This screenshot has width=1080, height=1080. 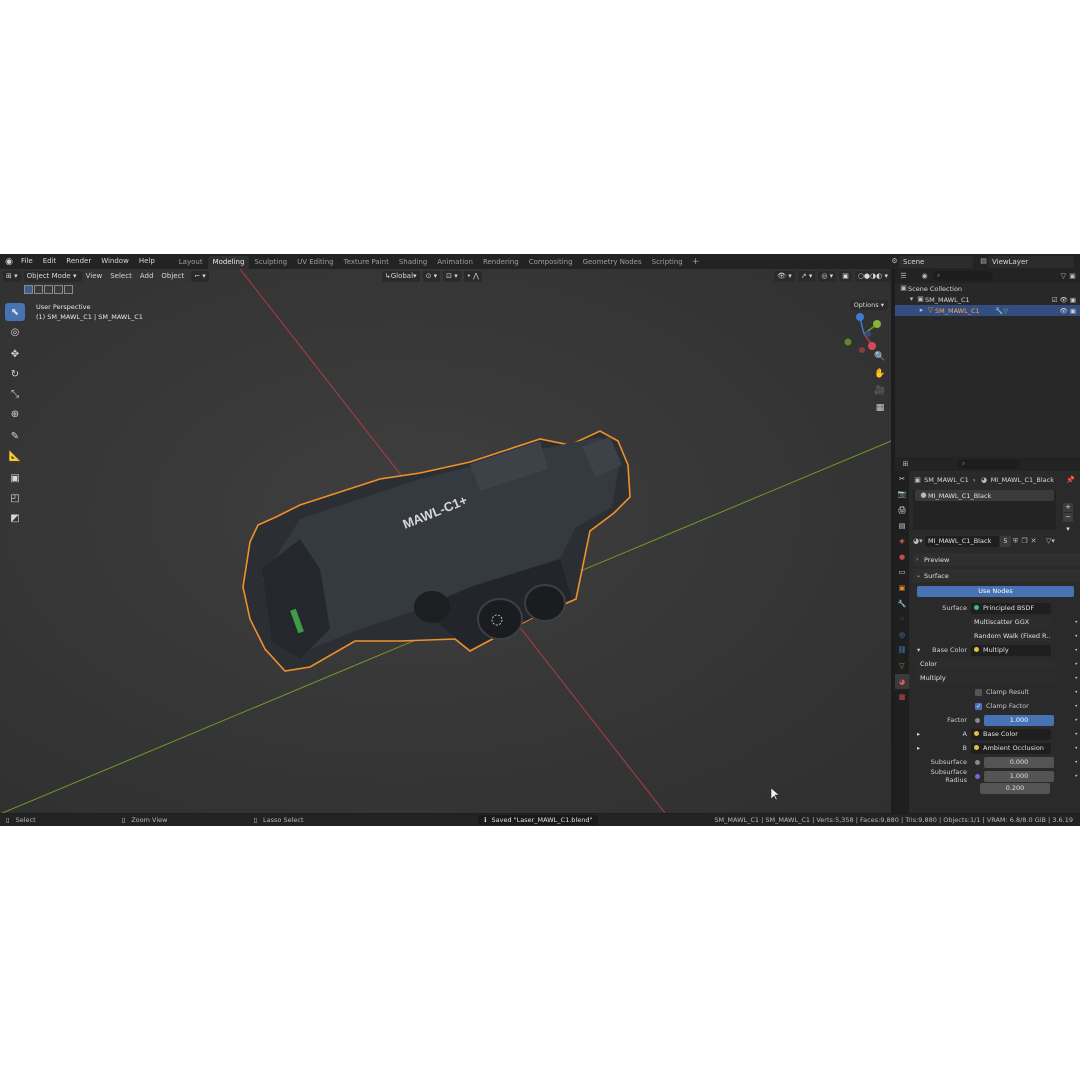 I want to click on pan-hand-icon: ✋, so click(x=880, y=374).